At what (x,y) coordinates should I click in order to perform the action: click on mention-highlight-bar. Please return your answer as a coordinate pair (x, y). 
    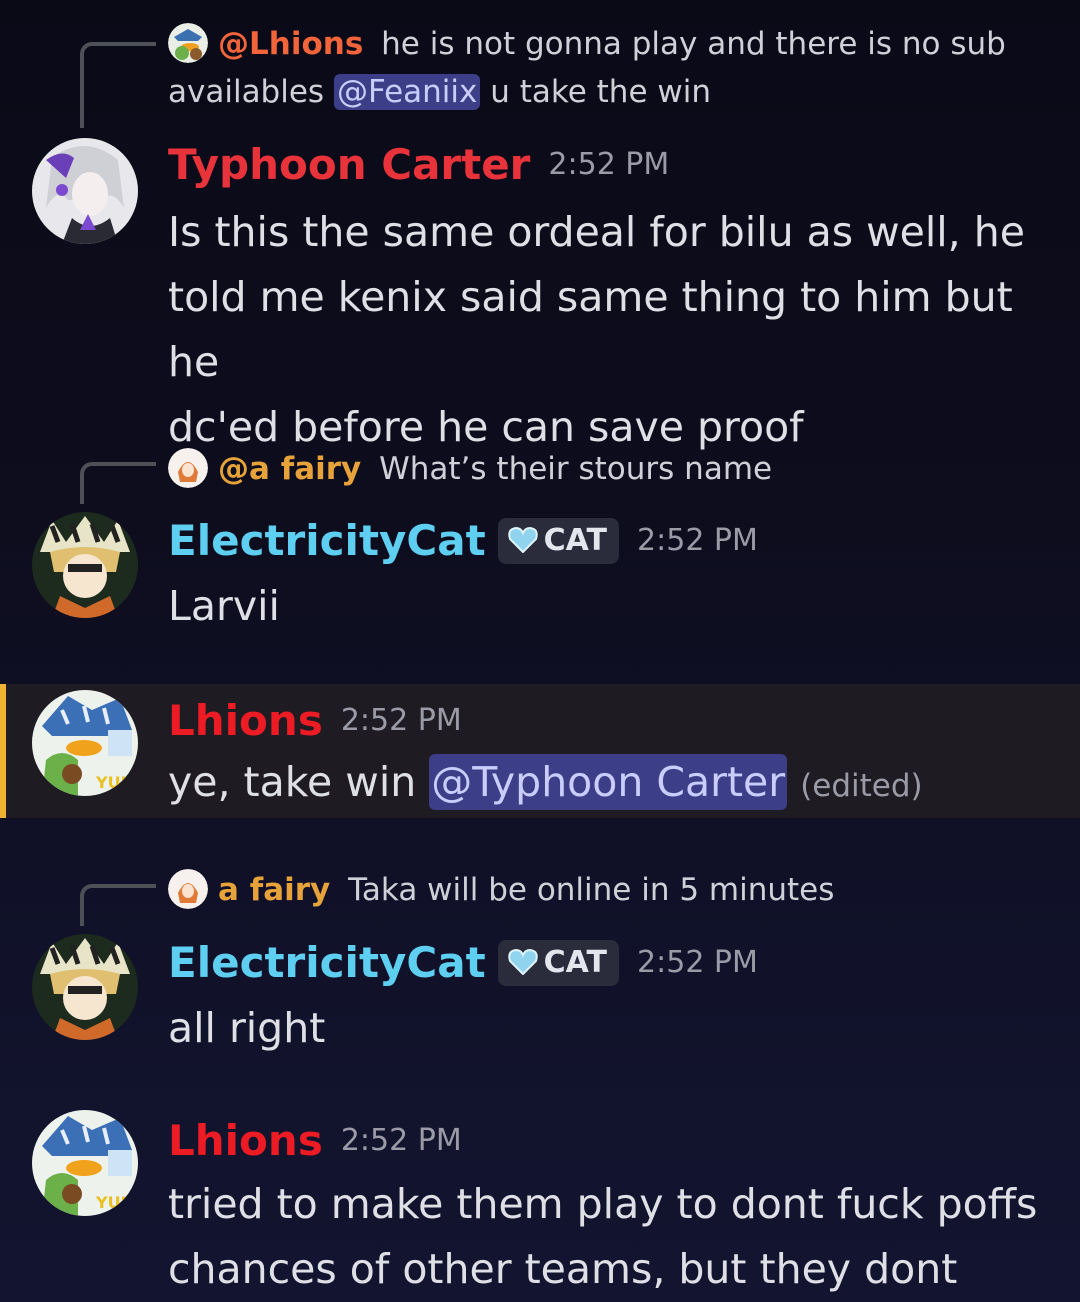
    Looking at the image, I should click on (3, 751).